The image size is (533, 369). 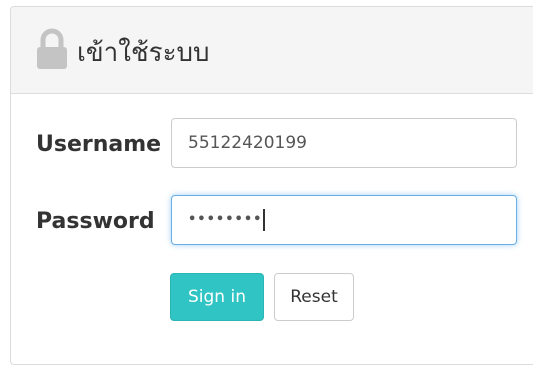 I want to click on text-cursor, so click(x=264, y=219).